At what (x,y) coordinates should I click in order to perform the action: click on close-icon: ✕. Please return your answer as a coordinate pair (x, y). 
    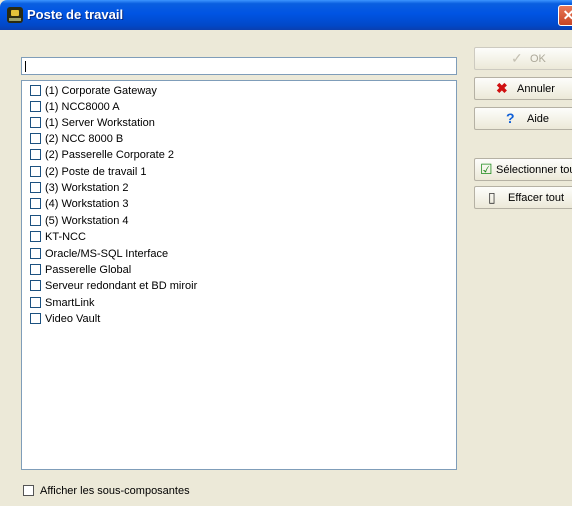
    Looking at the image, I should click on (567, 15).